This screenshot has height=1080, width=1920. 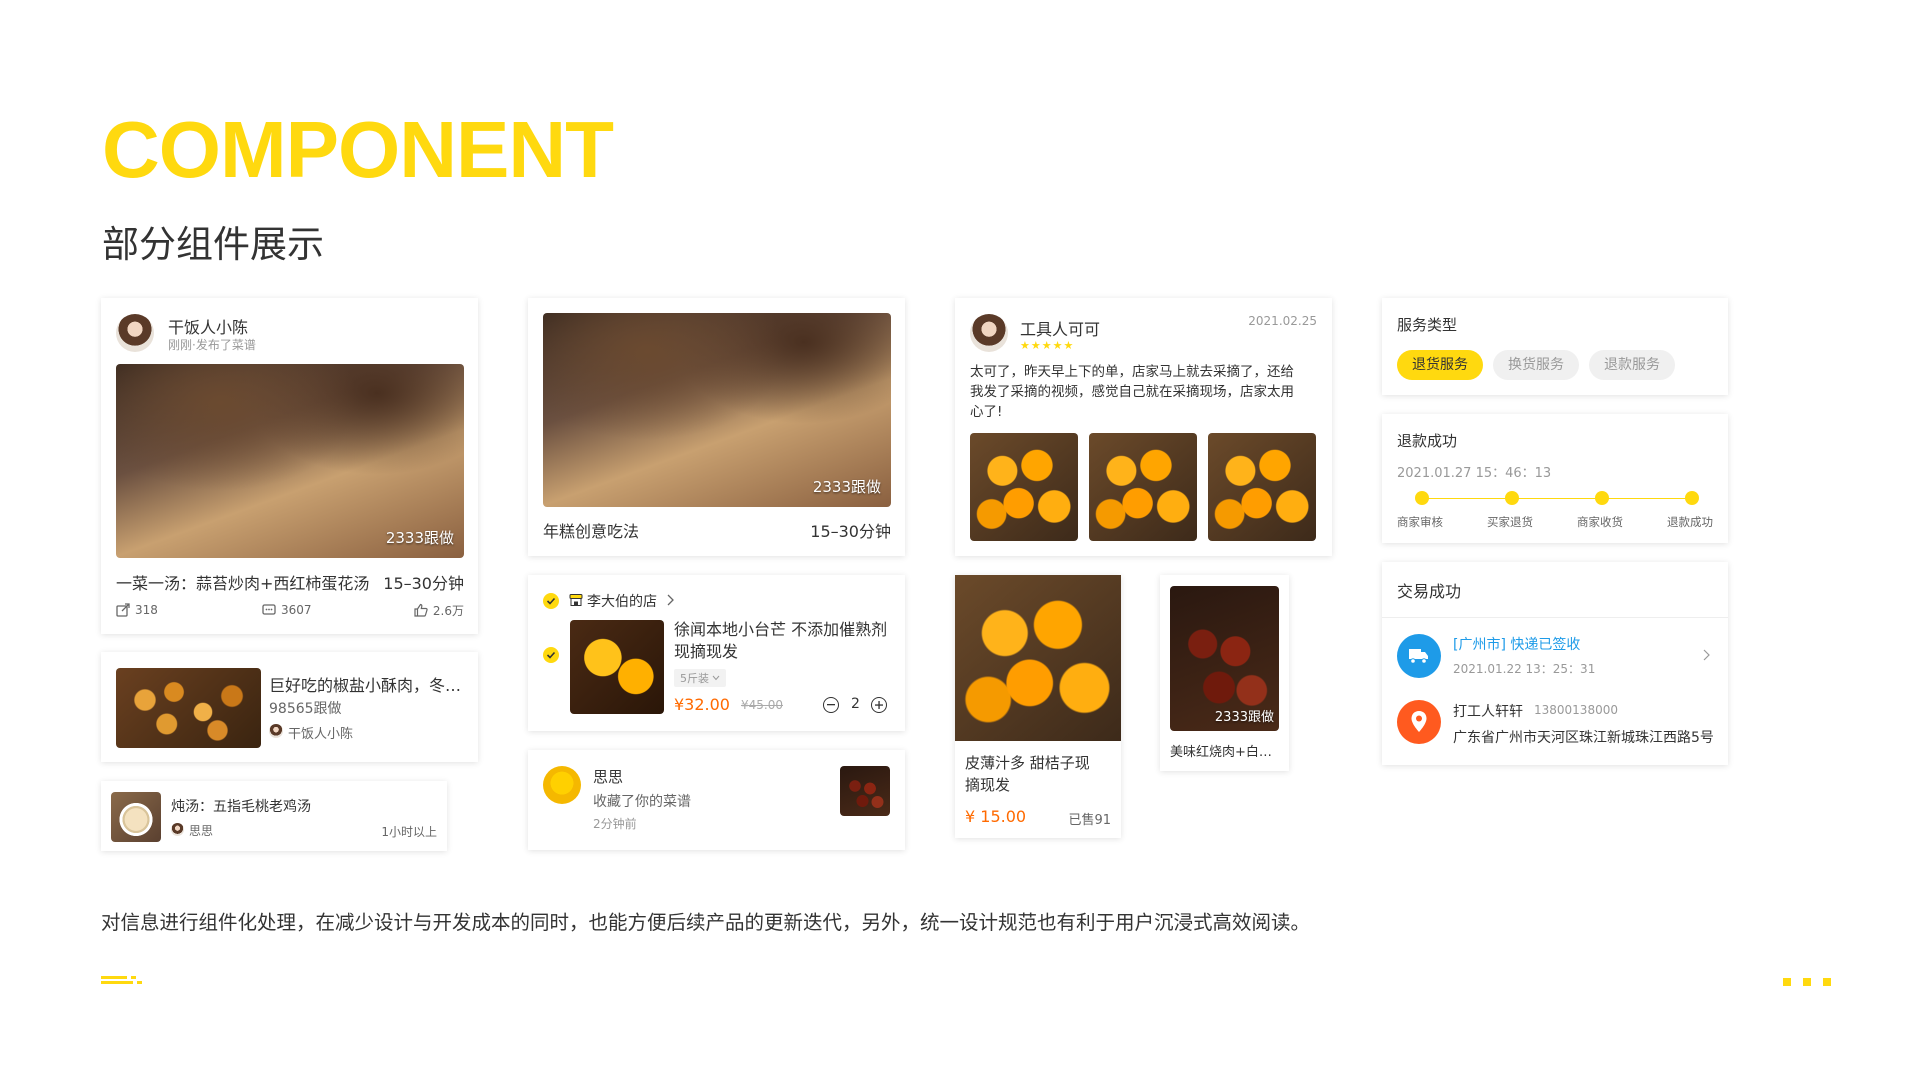 What do you see at coordinates (1808, 982) in the screenshot?
I see `footer-right-dots` at bounding box center [1808, 982].